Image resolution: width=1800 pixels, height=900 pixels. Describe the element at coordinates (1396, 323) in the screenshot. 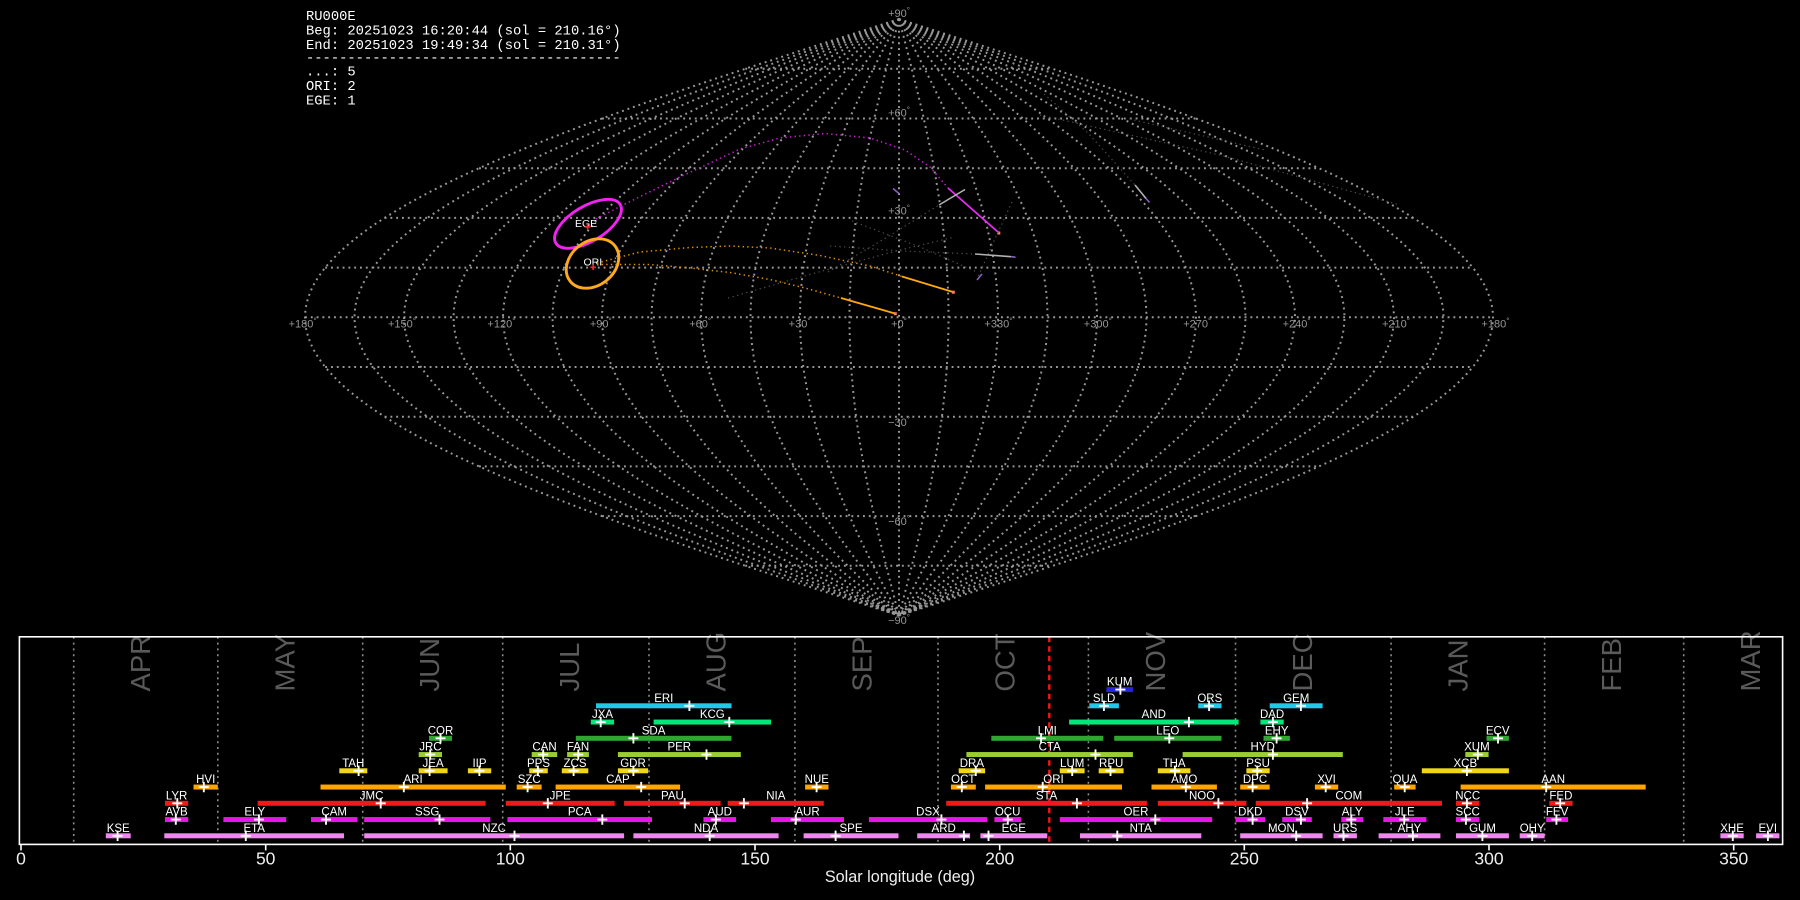

I see `svg-text: +210°` at that location.